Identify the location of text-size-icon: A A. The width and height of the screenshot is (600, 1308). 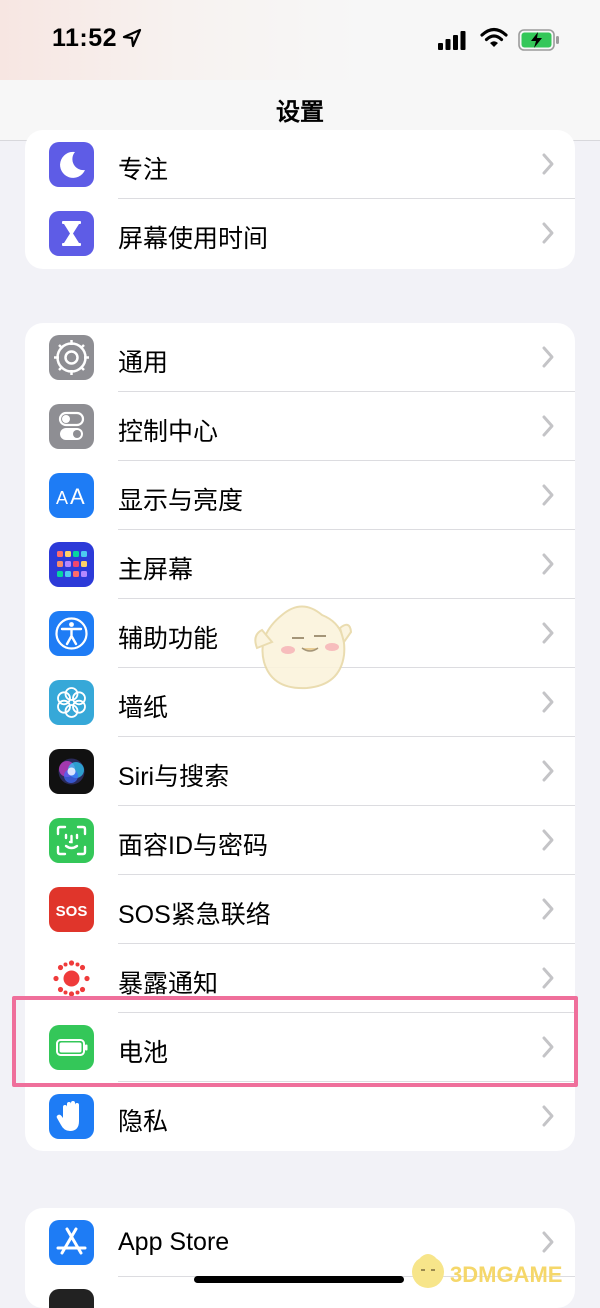
(71, 495).